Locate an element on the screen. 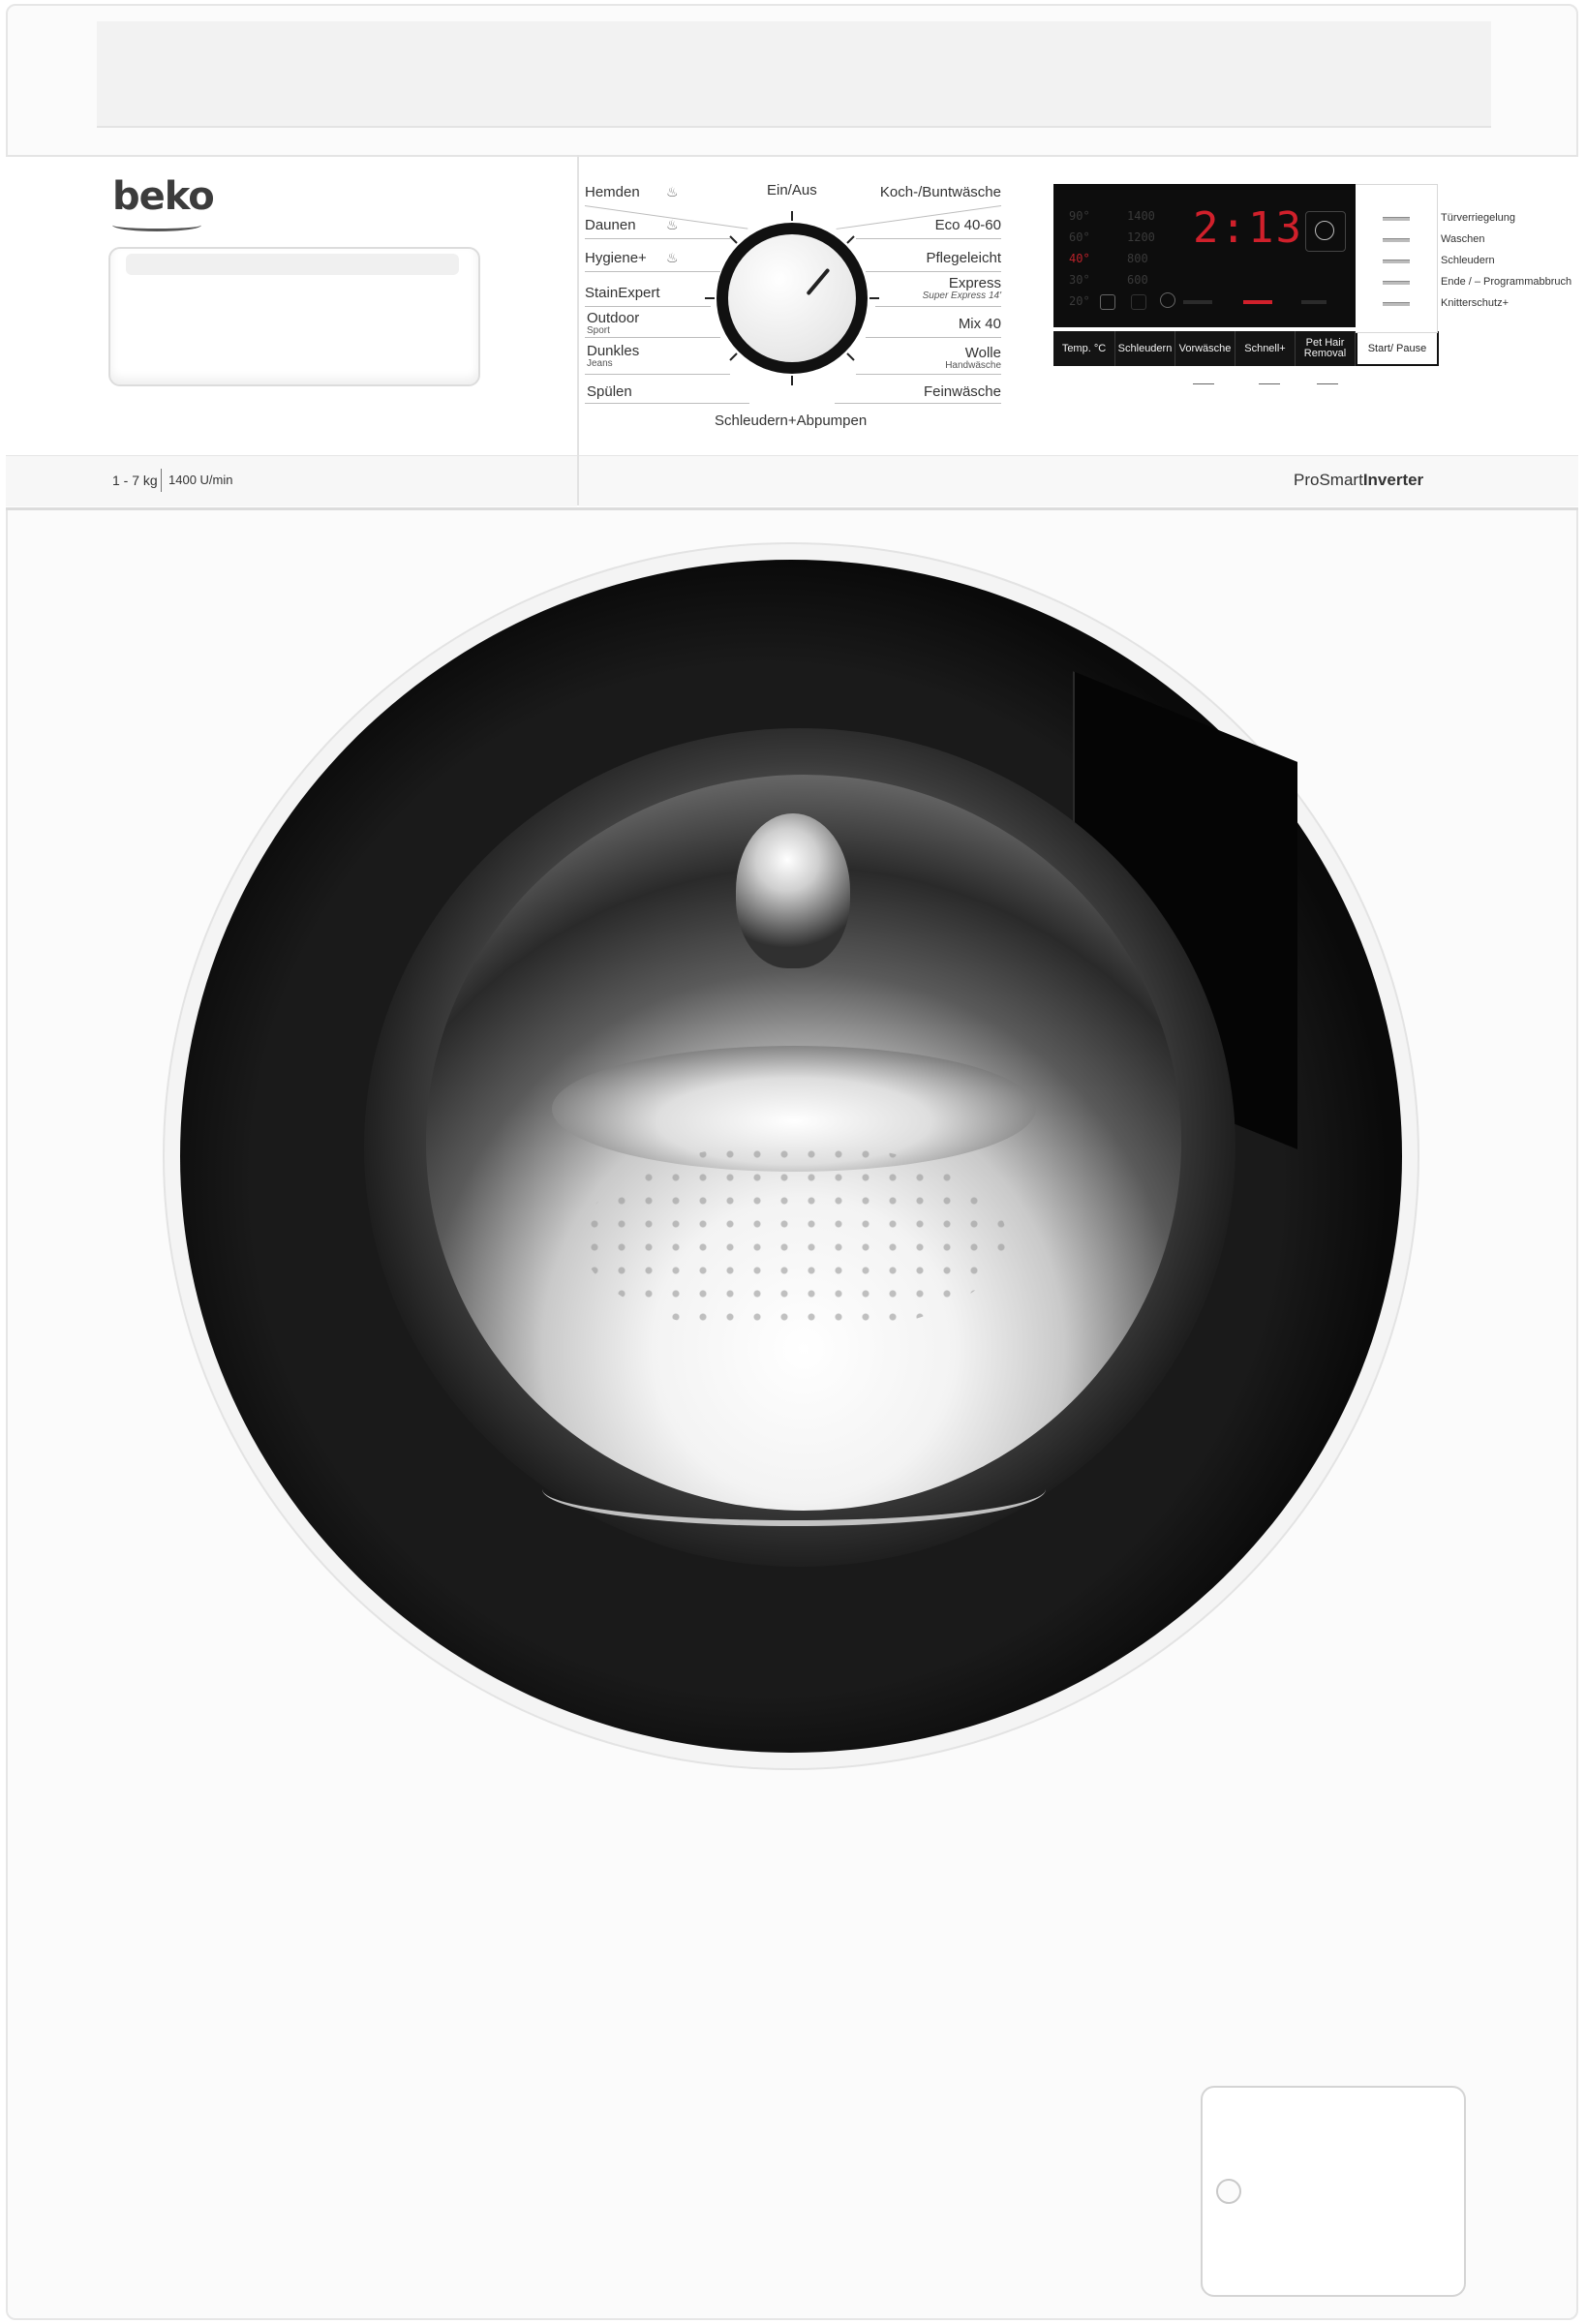  brand-logo: beko is located at coordinates (163, 197).